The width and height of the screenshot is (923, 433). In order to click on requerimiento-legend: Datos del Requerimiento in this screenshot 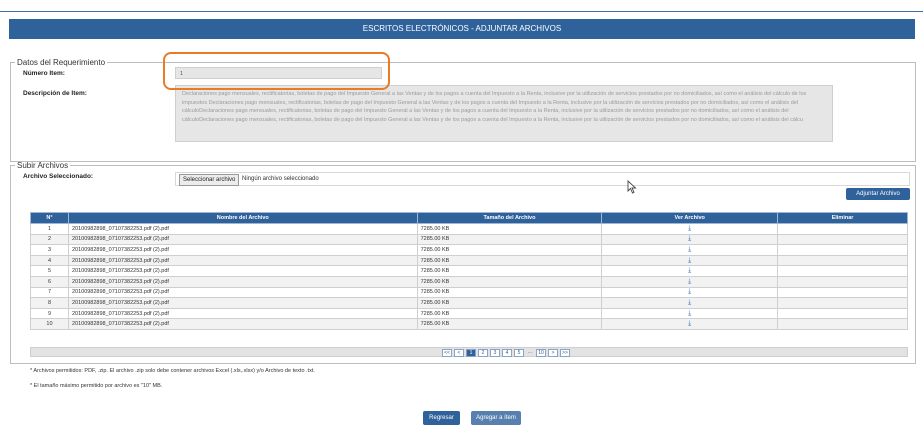, I will do `click(61, 62)`.